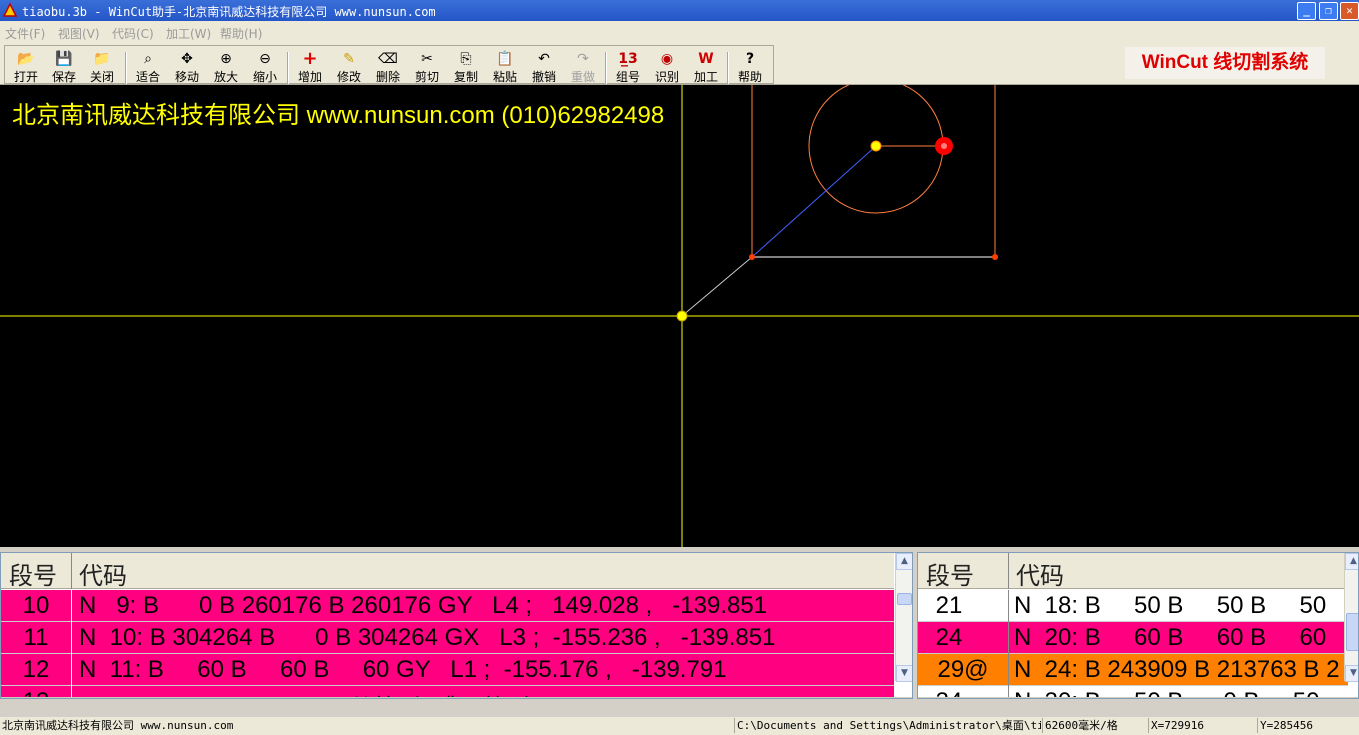 This screenshot has width=1359, height=735. Describe the element at coordinates (103, 576) in the screenshot. I see `header-code: 代码` at that location.